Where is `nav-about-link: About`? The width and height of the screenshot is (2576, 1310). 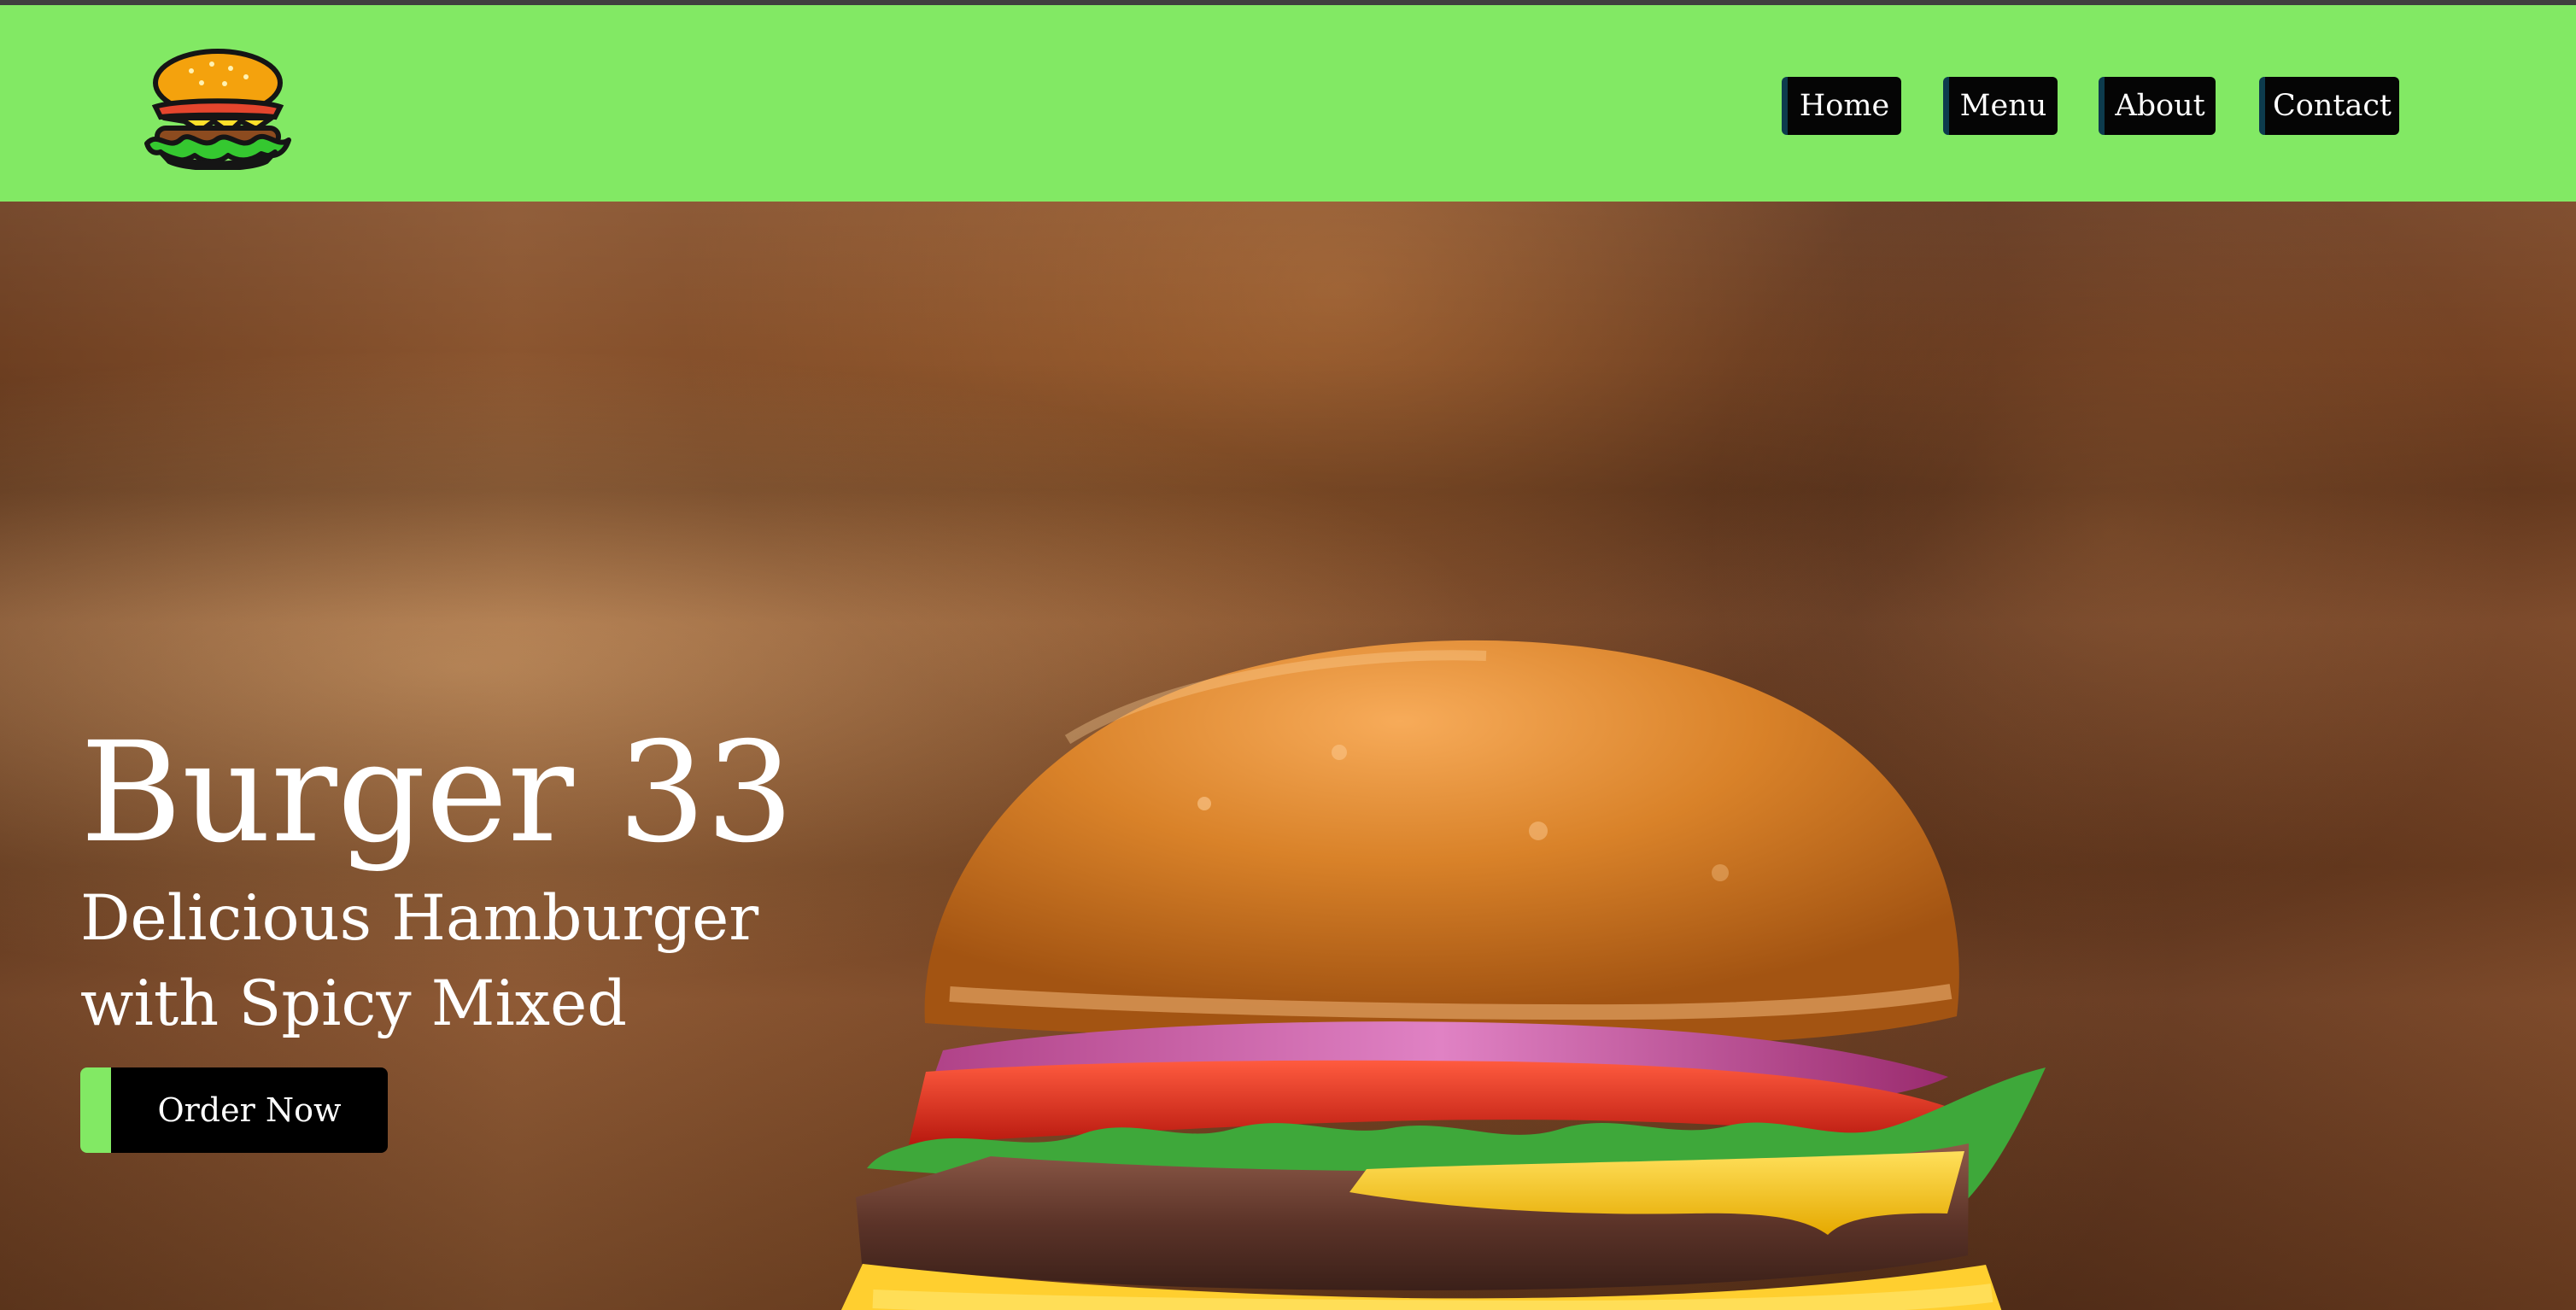 nav-about-link: About is located at coordinates (2157, 106).